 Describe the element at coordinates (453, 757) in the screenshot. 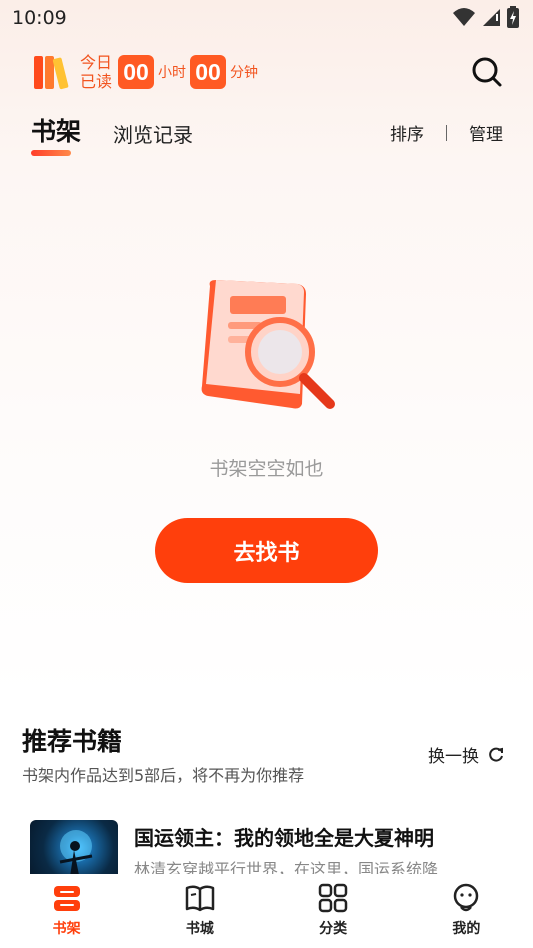

I see `refresh-label: 换一换` at that location.